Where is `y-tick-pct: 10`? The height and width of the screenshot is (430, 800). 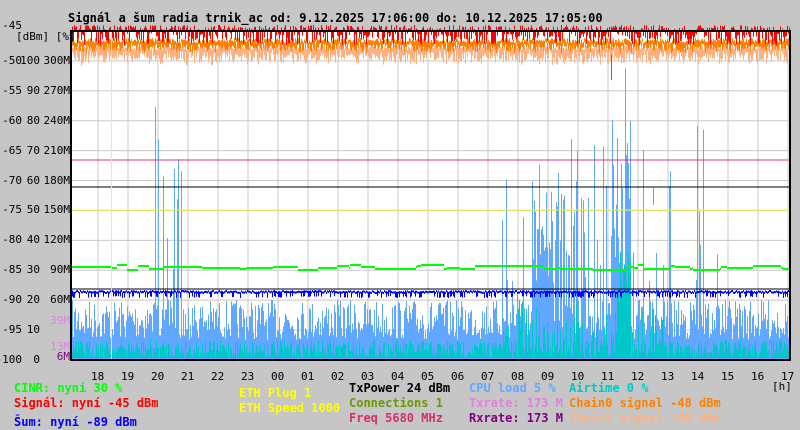
y-tick-pct: 10 is located at coordinates (33, 330).